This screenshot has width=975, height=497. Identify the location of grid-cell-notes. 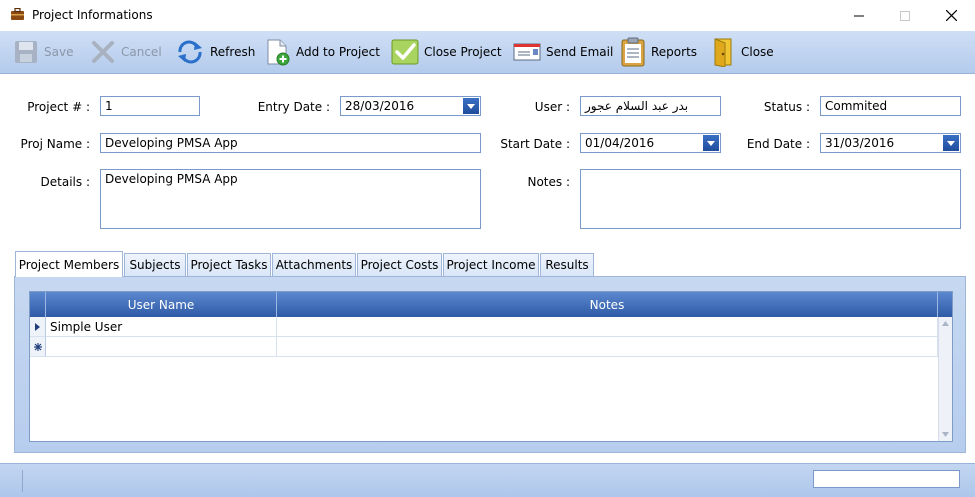
(607, 327).